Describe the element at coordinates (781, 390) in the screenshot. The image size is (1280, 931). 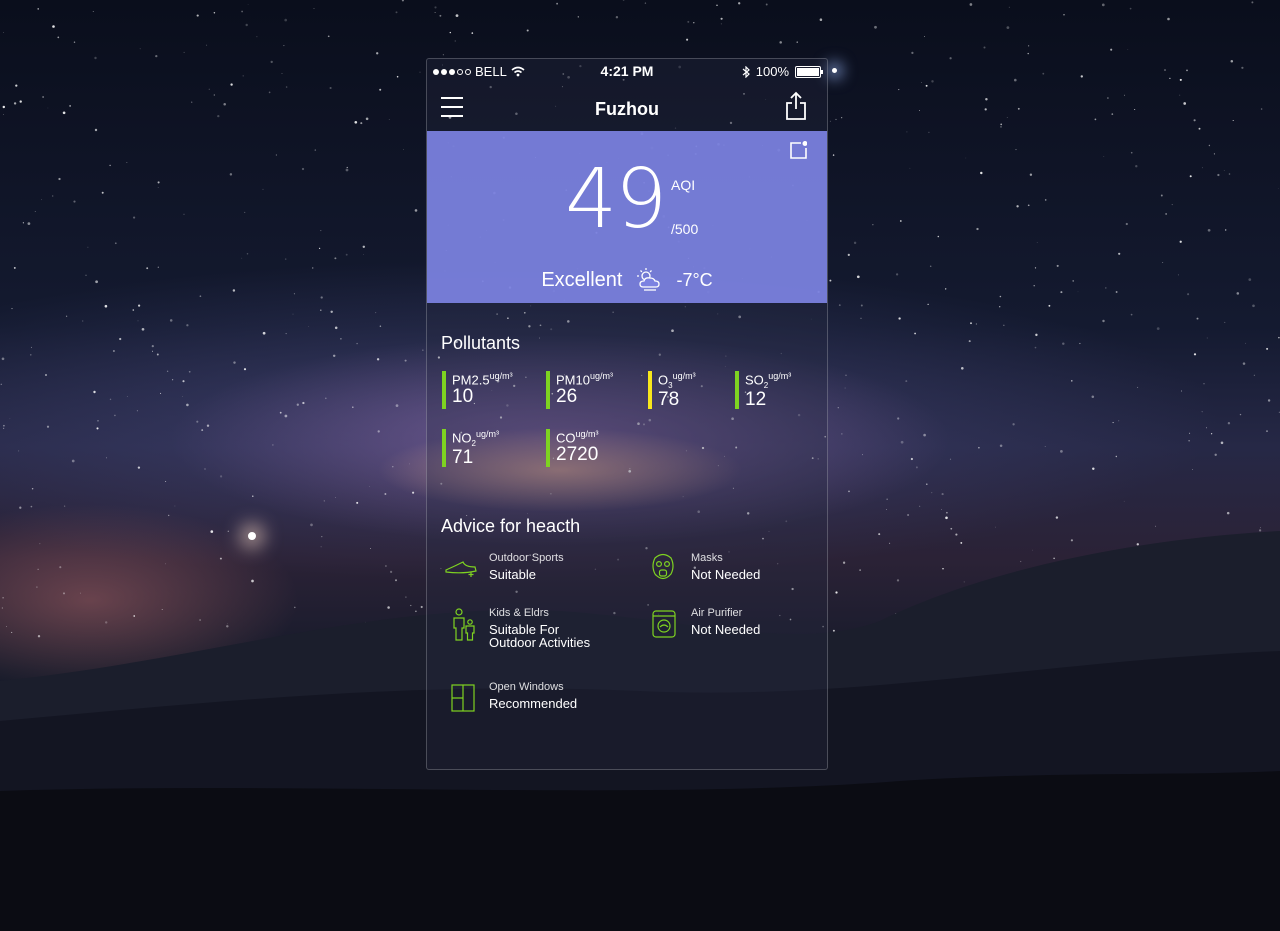
I see `pollutant-so2: SO2ug/m³ 12` at that location.